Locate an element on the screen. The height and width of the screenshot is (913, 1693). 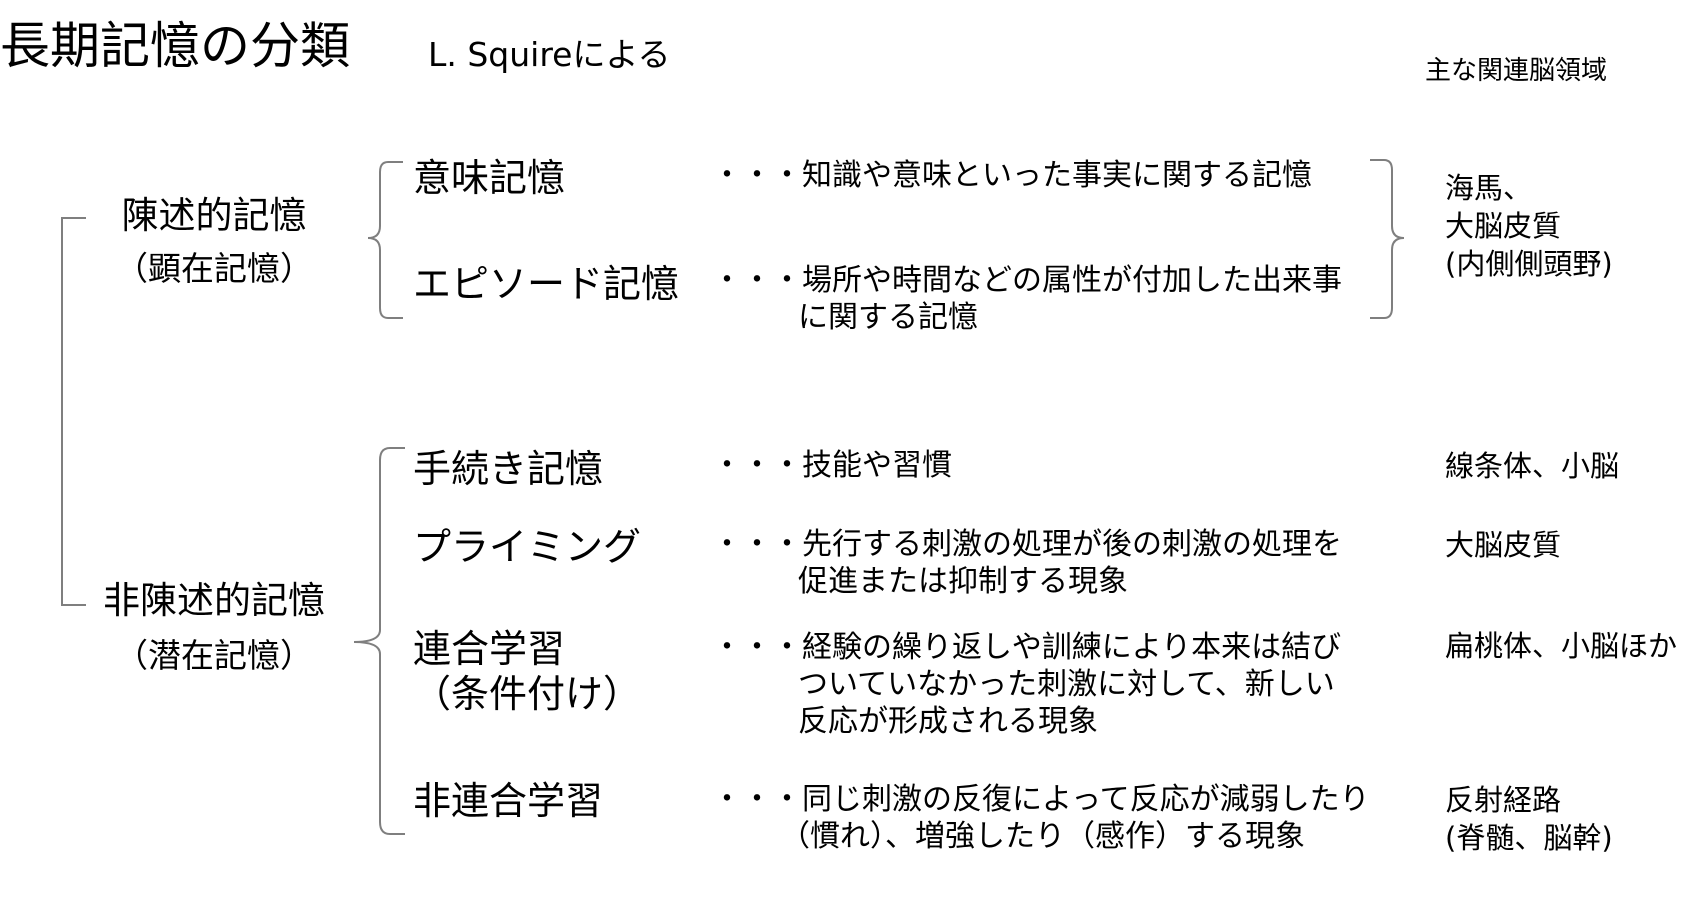
desc-nonassociative-line2: （慣れ）、増強したり（感作）する現象 is located at coordinates (1042, 836).